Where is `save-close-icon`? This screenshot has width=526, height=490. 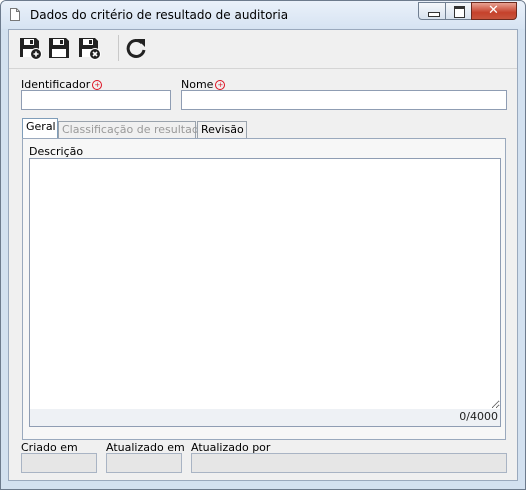 save-close-icon is located at coordinates (89, 48).